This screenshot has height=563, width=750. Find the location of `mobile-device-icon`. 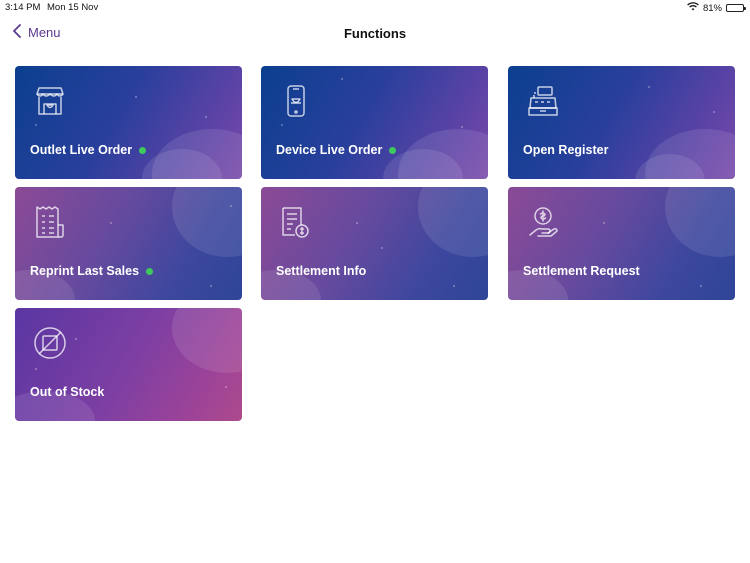

mobile-device-icon is located at coordinates (296, 101).